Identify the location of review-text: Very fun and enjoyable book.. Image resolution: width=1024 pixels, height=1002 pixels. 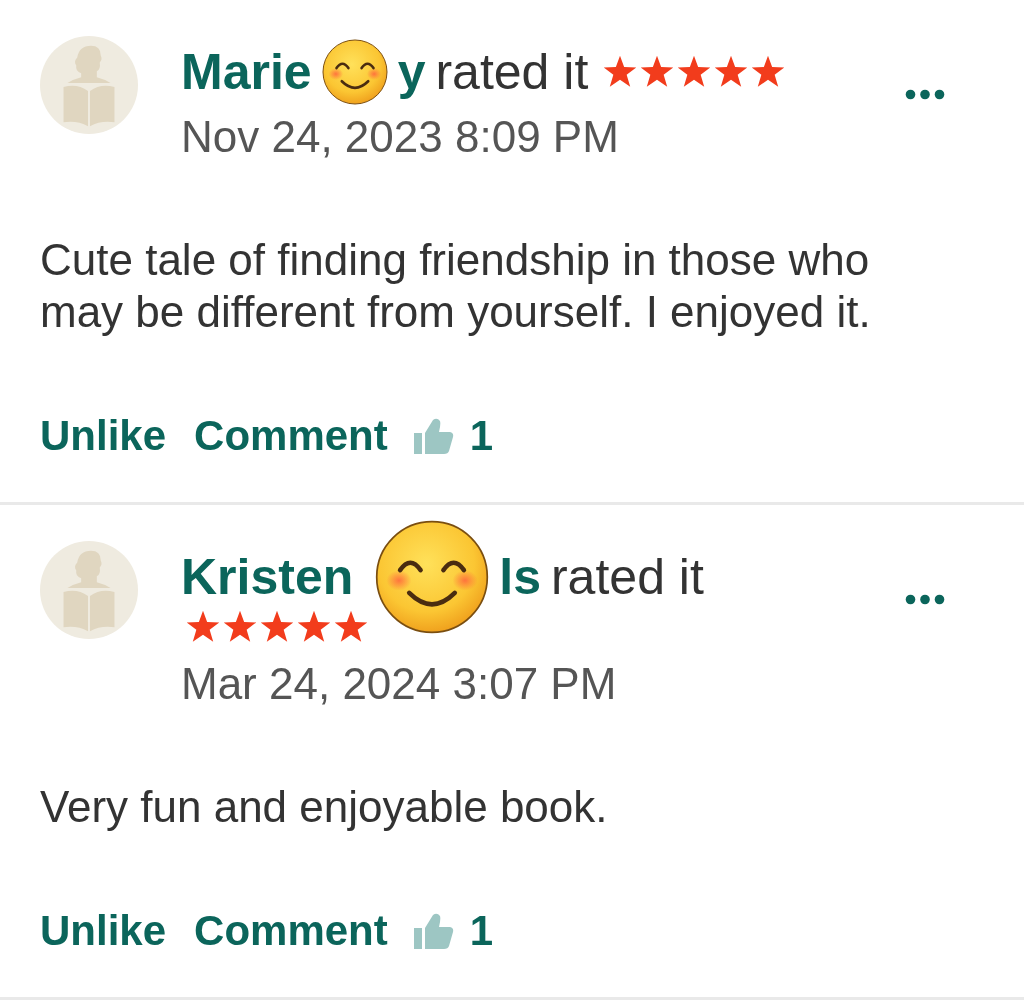
(324, 807).